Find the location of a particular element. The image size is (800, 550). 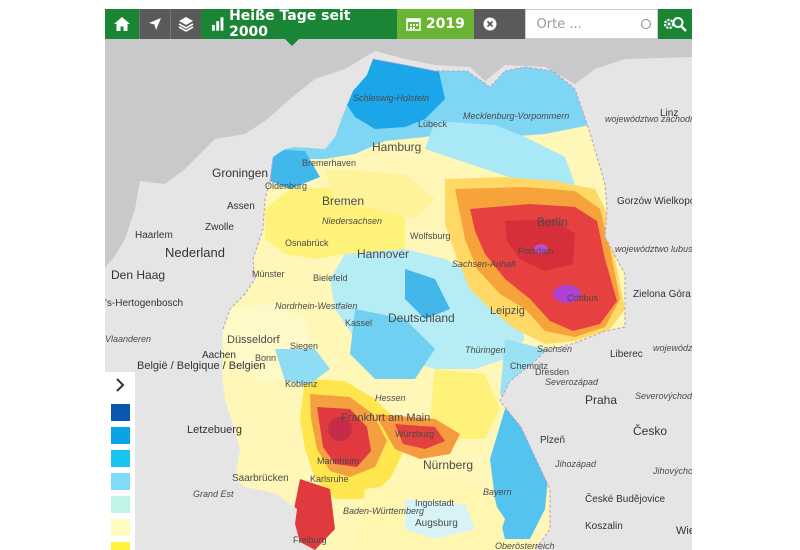

label-wuerzburg: Würzburg is located at coordinates (414, 434).